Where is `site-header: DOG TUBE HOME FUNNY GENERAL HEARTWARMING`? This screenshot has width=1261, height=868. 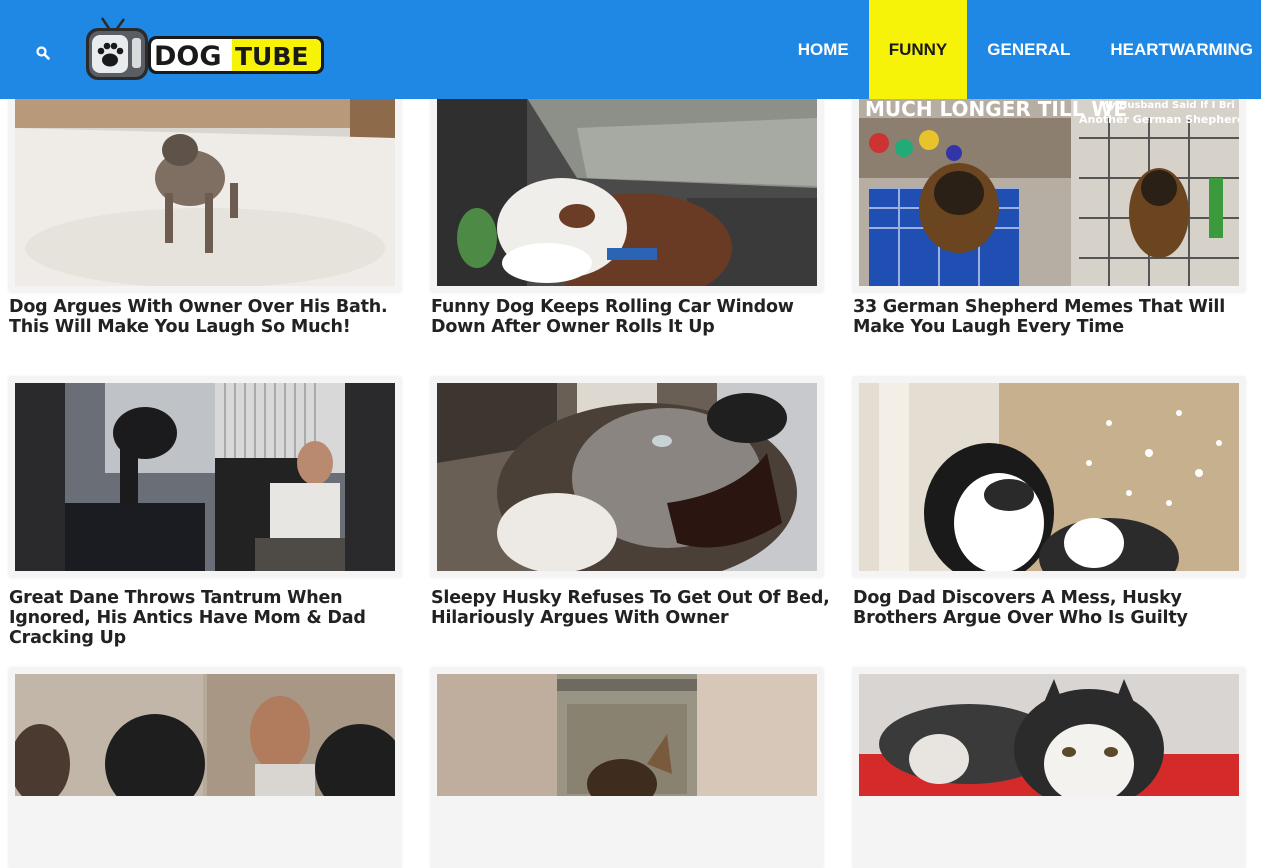 site-header: DOG TUBE HOME FUNNY GENERAL HEARTWARMING is located at coordinates (630, 49).